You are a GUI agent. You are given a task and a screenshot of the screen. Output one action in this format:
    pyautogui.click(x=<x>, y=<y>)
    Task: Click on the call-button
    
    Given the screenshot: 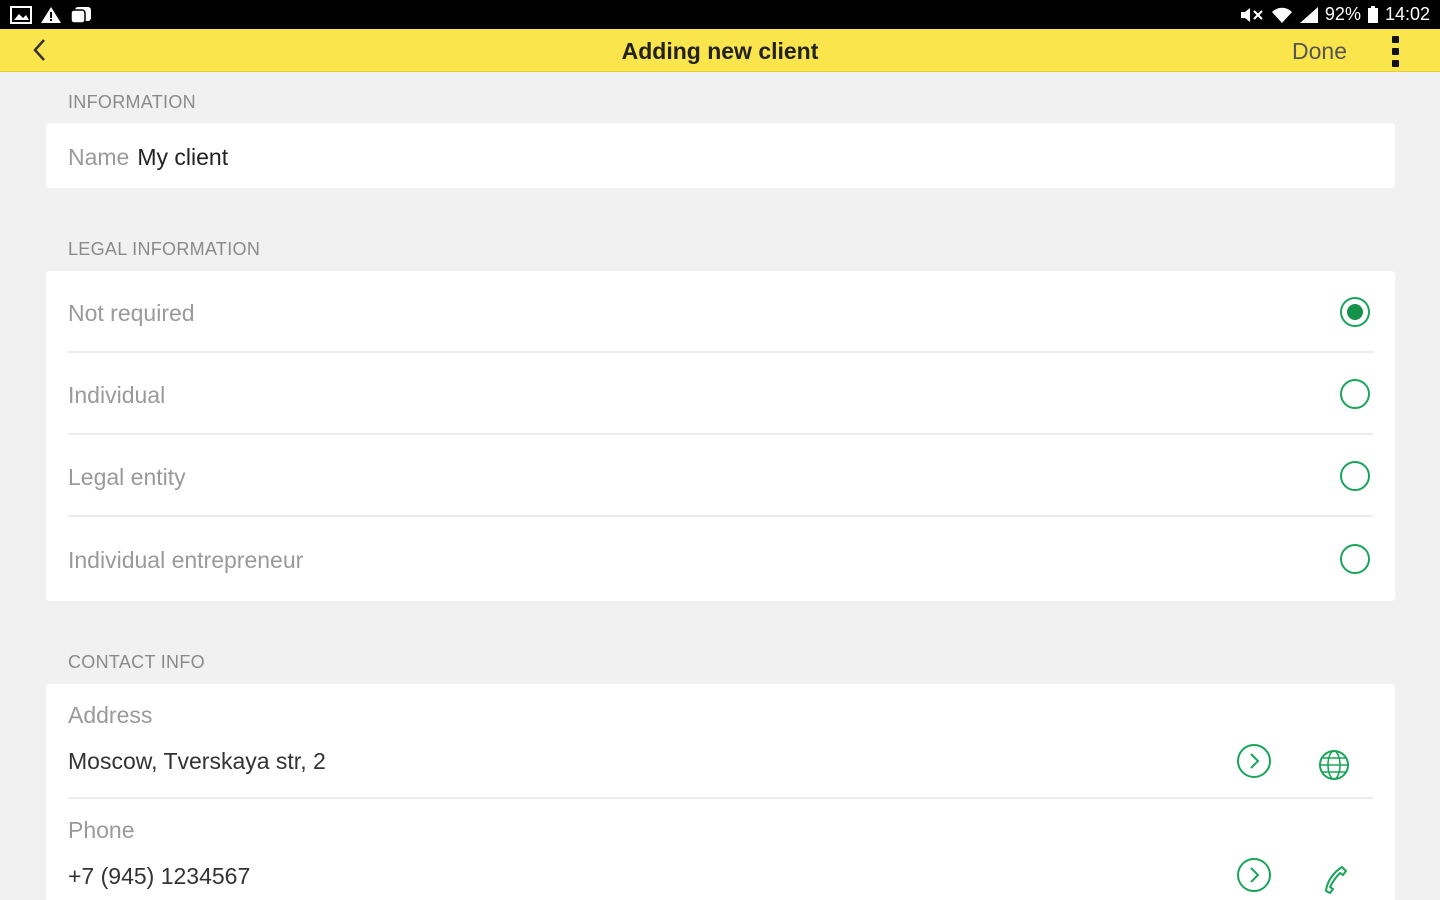 What is the action you would take?
    pyautogui.click(x=1334, y=880)
    